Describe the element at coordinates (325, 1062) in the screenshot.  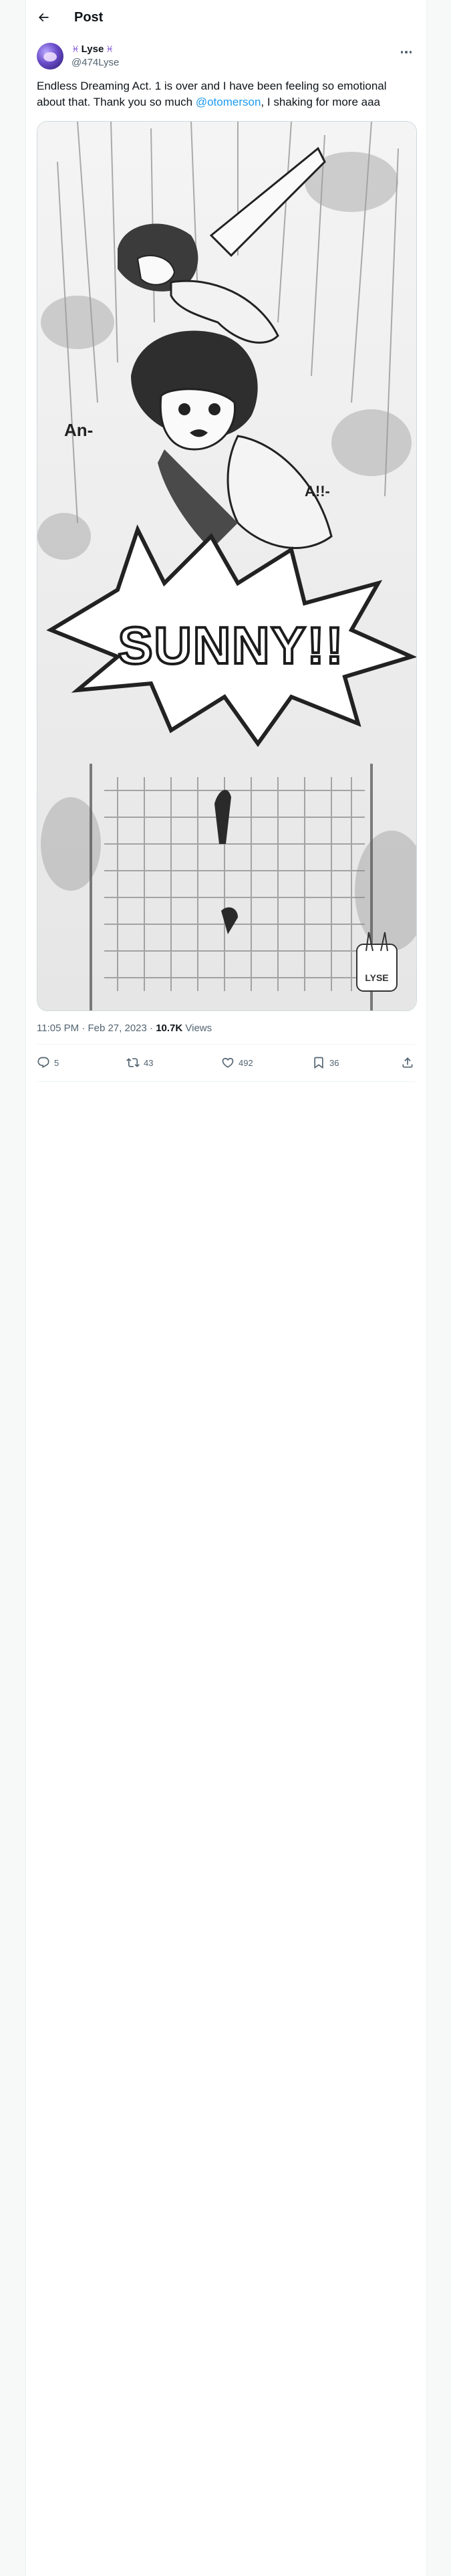
I see `bookmark-button: 36` at that location.